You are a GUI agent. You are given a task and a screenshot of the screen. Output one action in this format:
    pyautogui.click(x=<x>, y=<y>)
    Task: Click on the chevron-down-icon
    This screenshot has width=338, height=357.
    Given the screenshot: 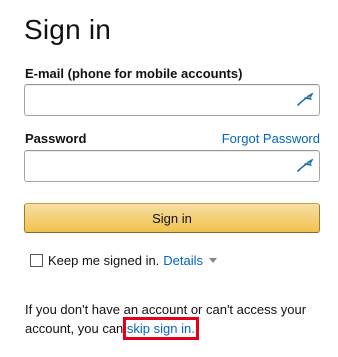 What is the action you would take?
    pyautogui.click(x=213, y=260)
    